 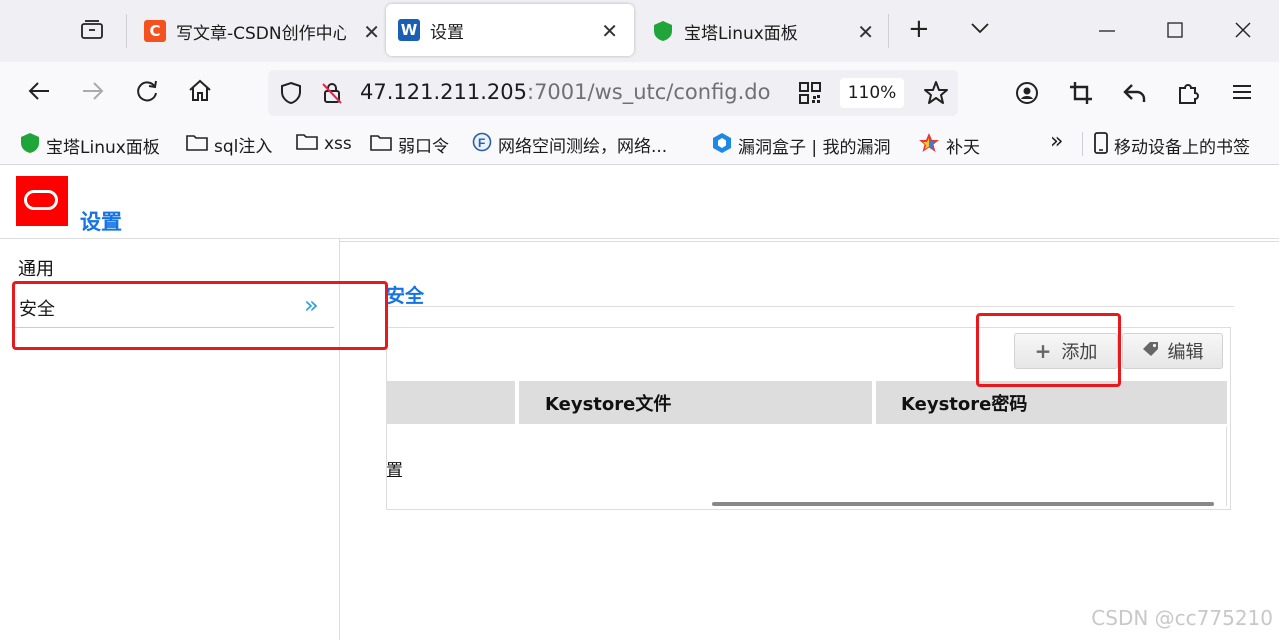 I want to click on qr-code-icon, so click(x=810, y=95).